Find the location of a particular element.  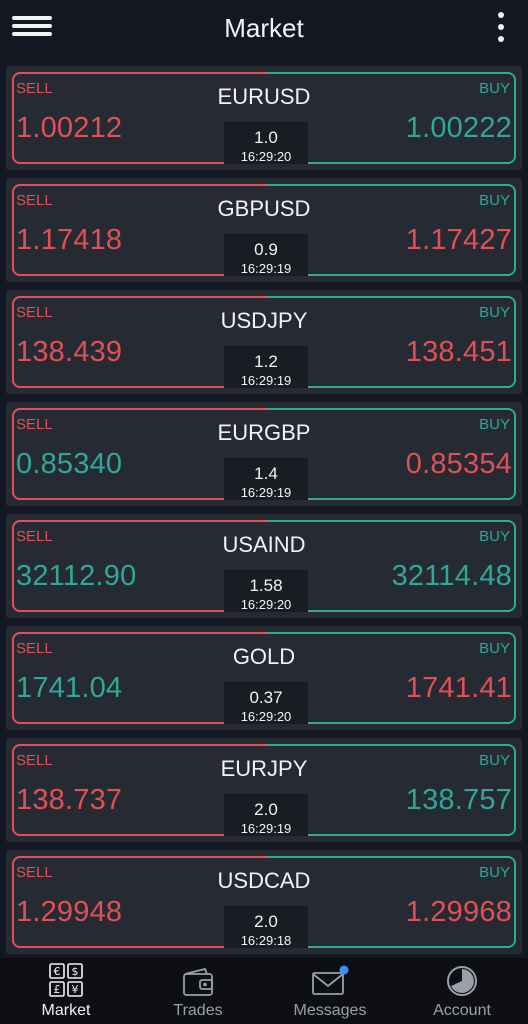

spread-box: 1.0 16:29:20 is located at coordinates (266, 143).